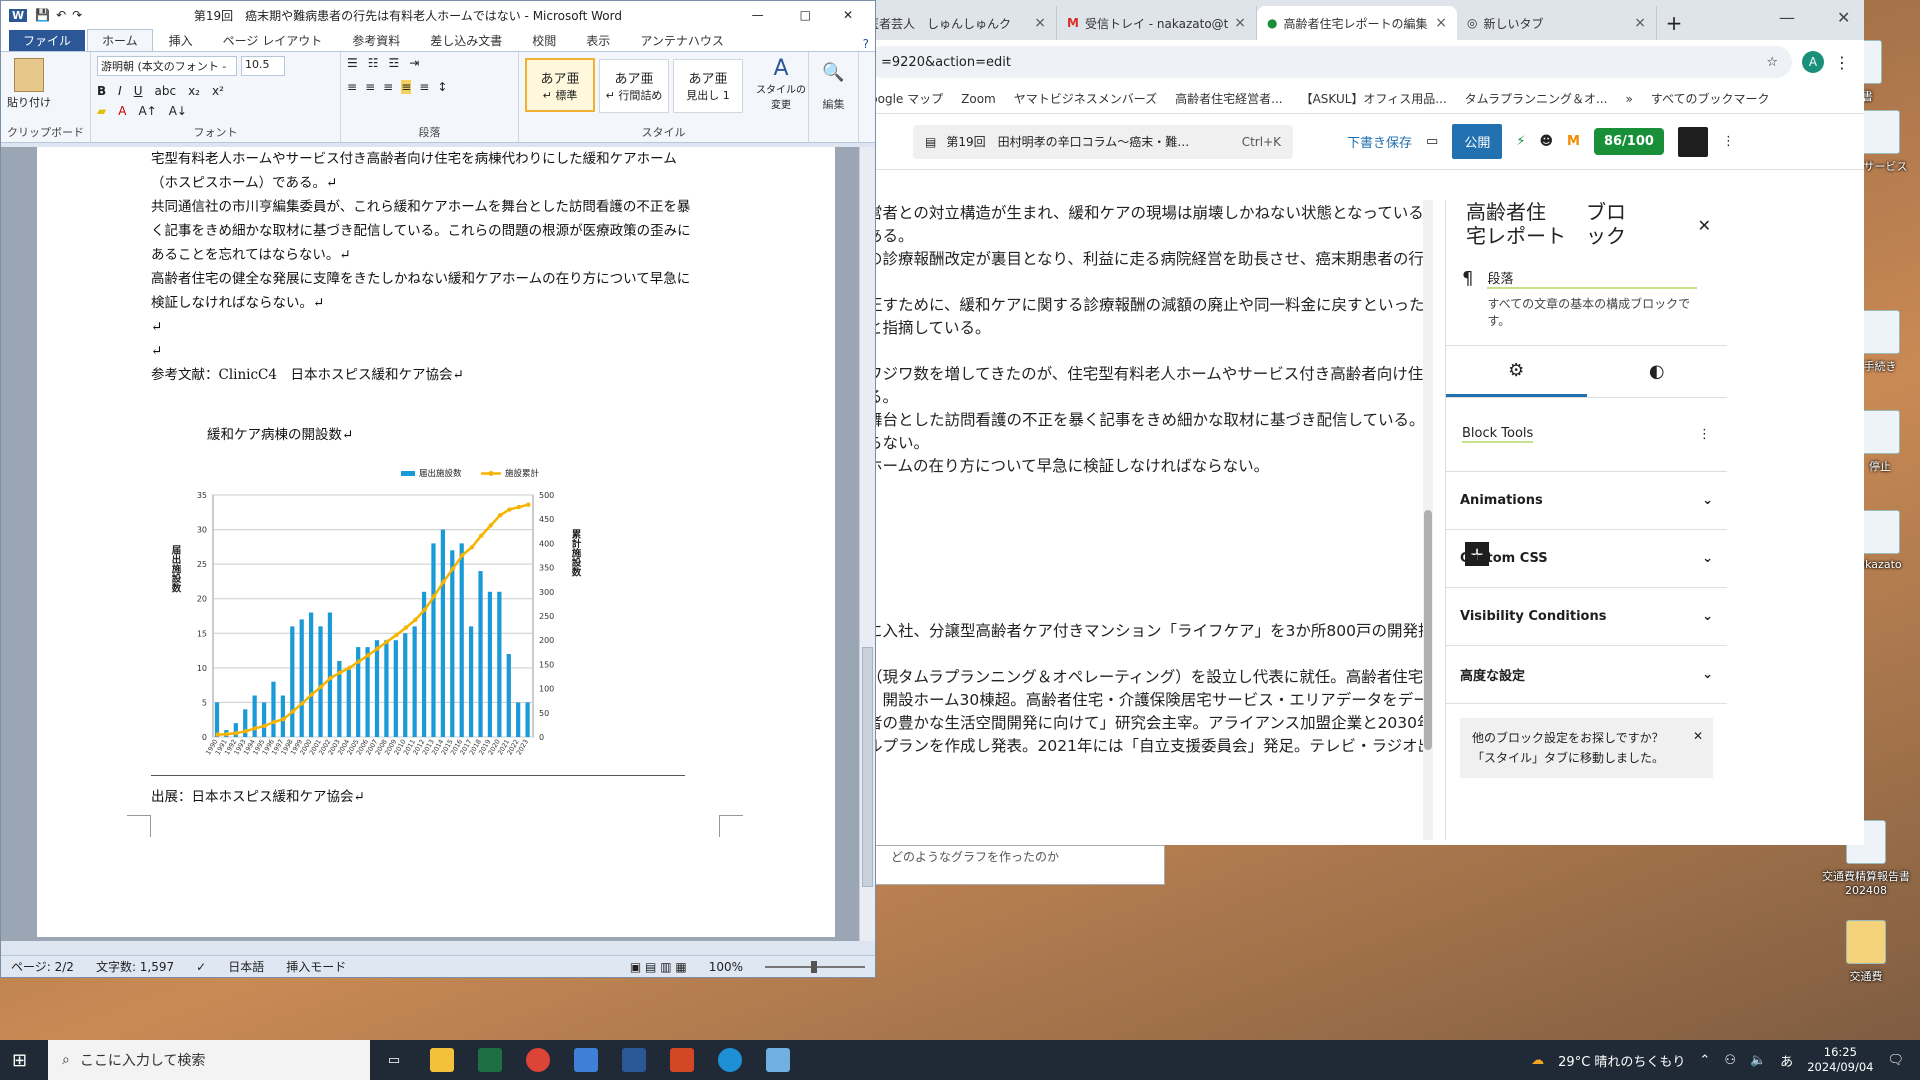 This screenshot has width=1920, height=1080. What do you see at coordinates (120, 40) in the screenshot?
I see `tab-home: ホーム` at bounding box center [120, 40].